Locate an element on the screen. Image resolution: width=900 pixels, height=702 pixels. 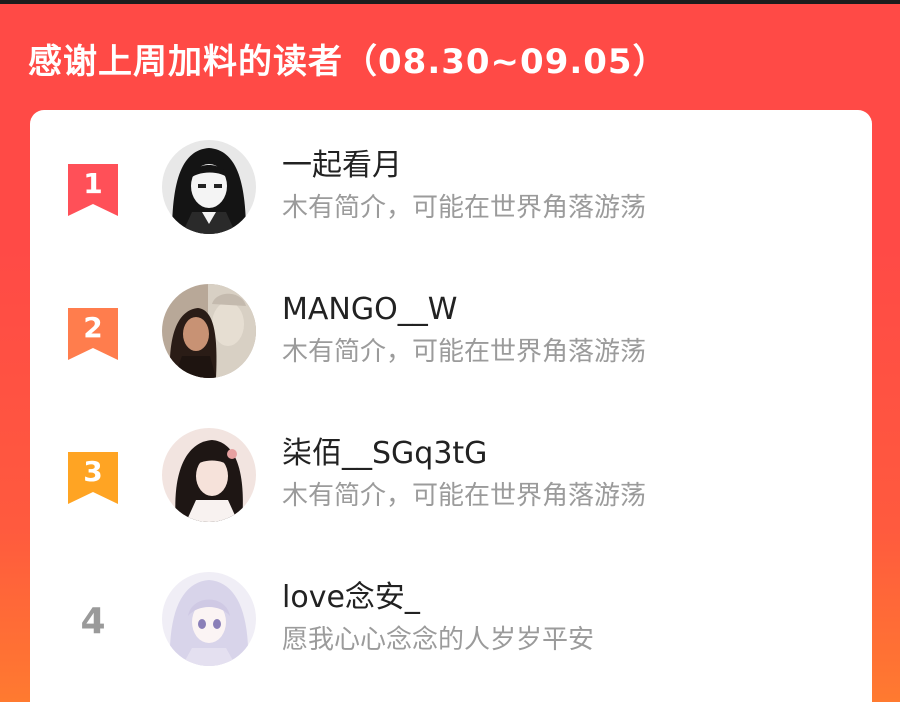
reader-name: 一起看月 is located at coordinates (342, 166).